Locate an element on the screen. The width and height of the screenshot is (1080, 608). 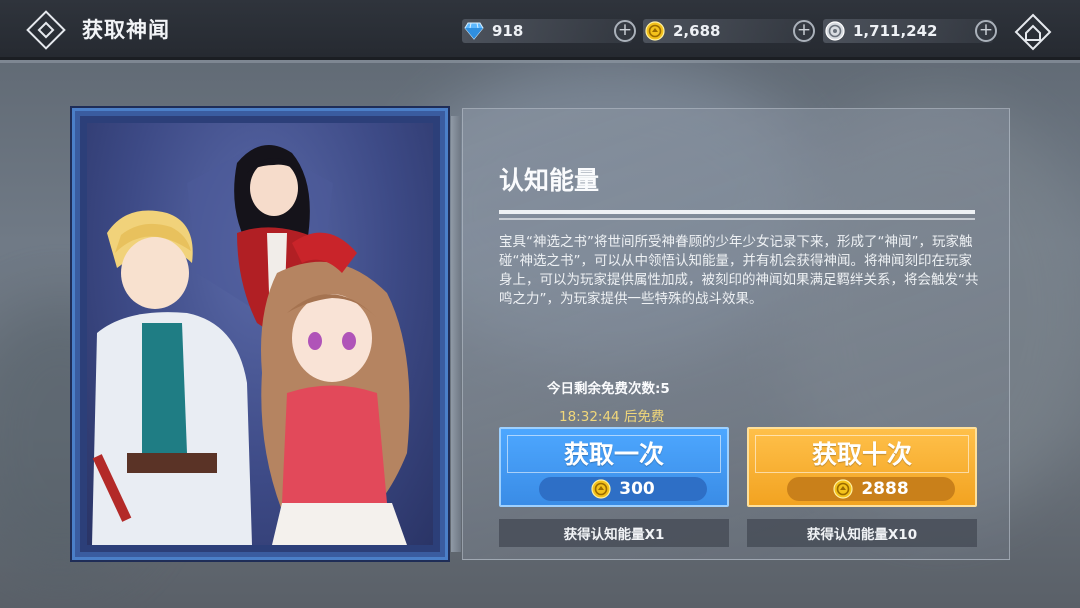
free-draw-timer: 18:32:44 后免费 is located at coordinates (612, 417).